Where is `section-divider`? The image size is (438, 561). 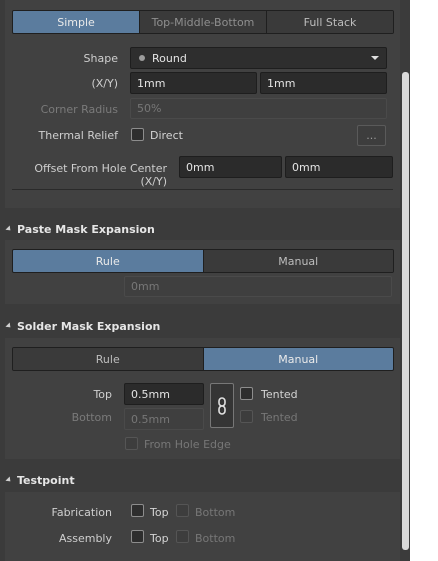 section-divider is located at coordinates (202, 189).